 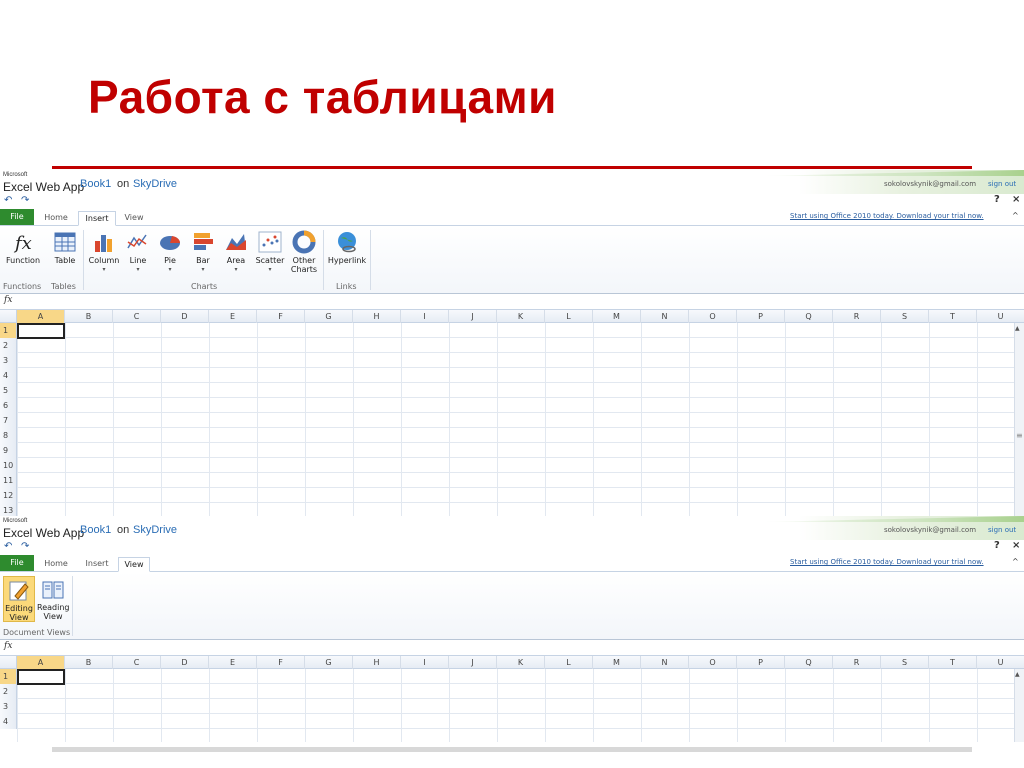 I want to click on hyperlink-button: Hyperlink, so click(x=347, y=247).